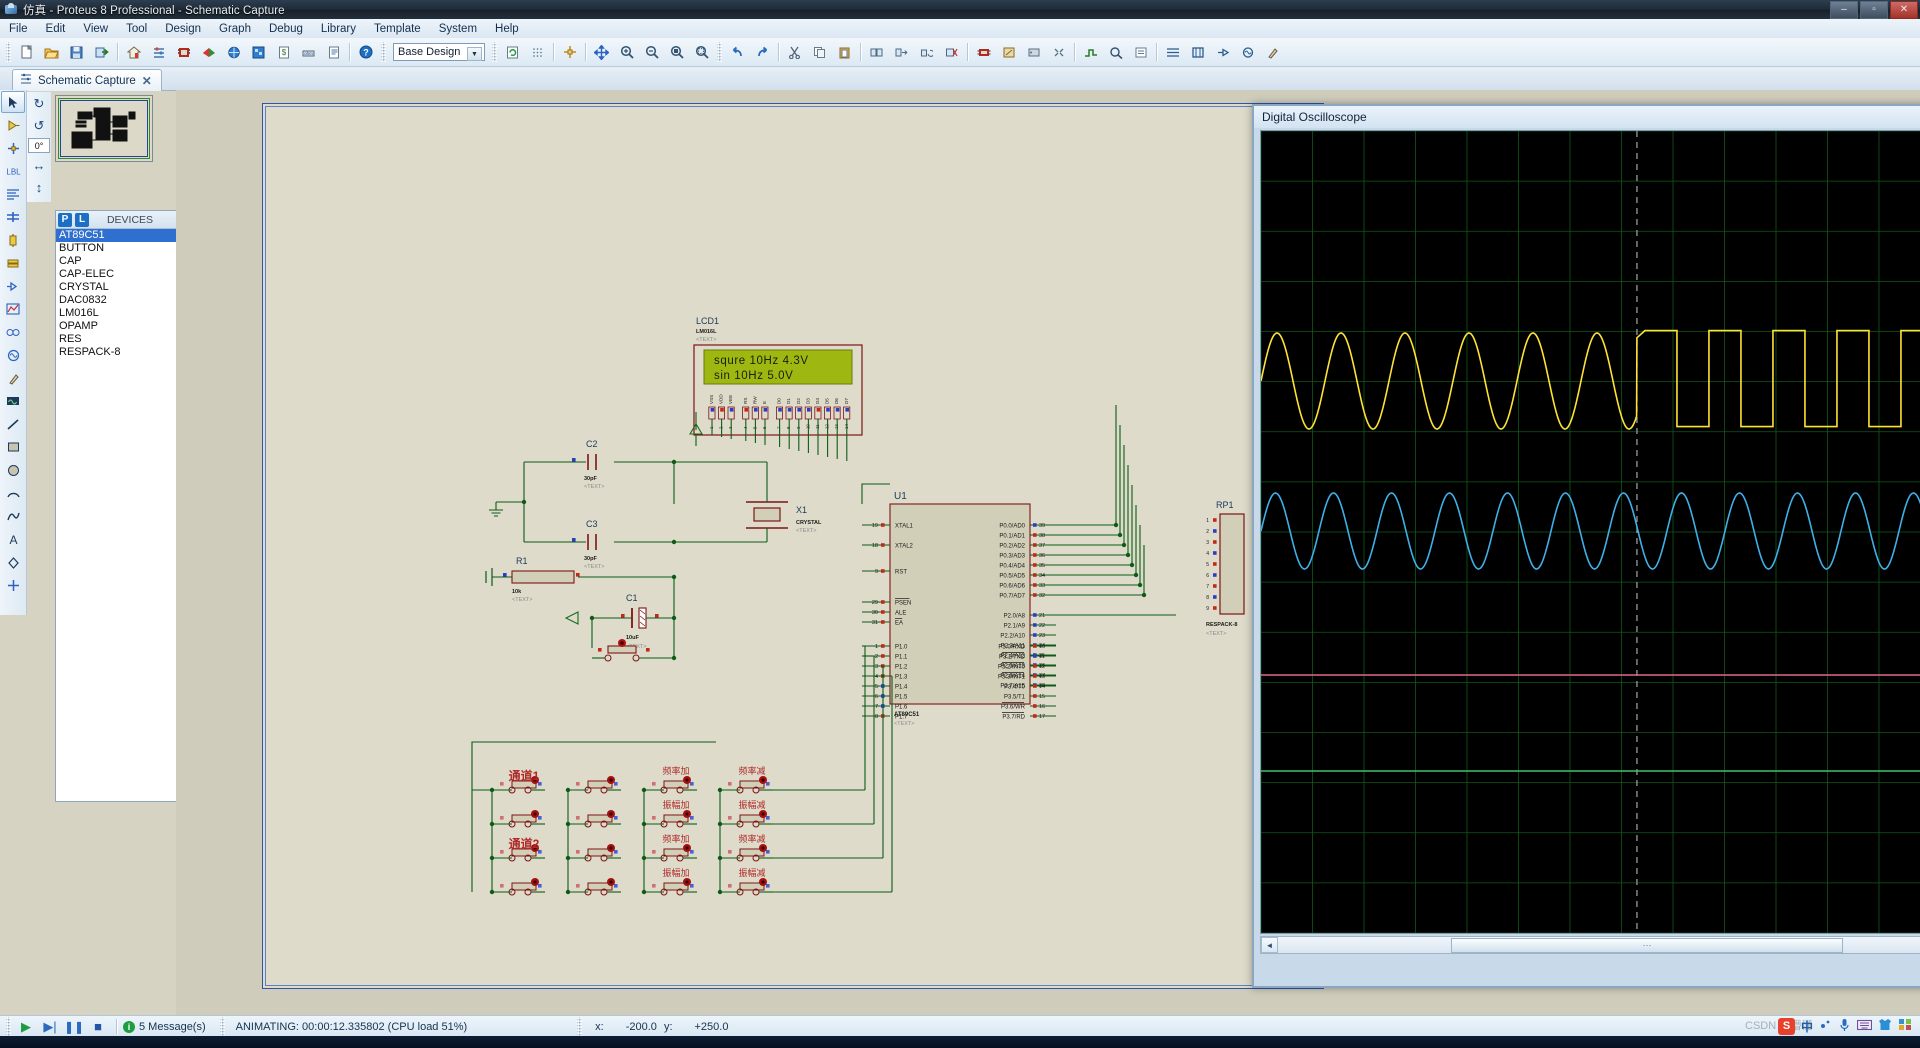  I want to click on maximize-button: ▫, so click(1874, 10).